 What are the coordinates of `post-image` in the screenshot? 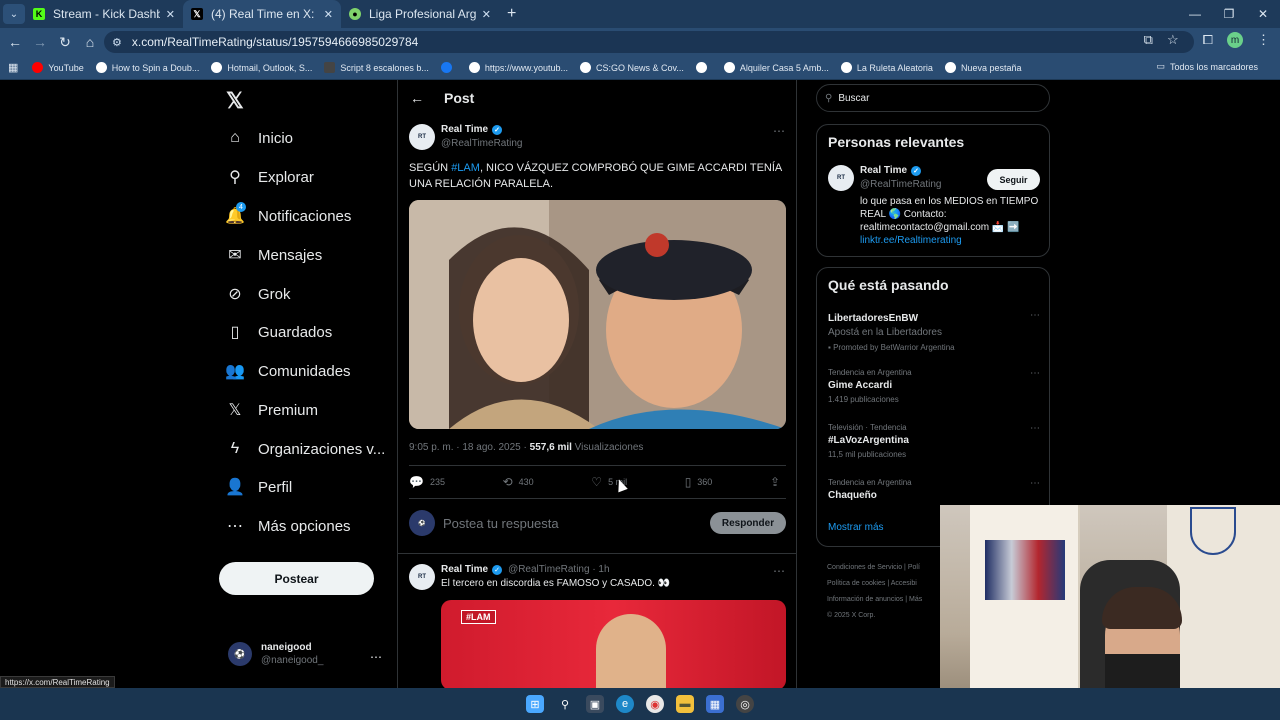 It's located at (597, 314).